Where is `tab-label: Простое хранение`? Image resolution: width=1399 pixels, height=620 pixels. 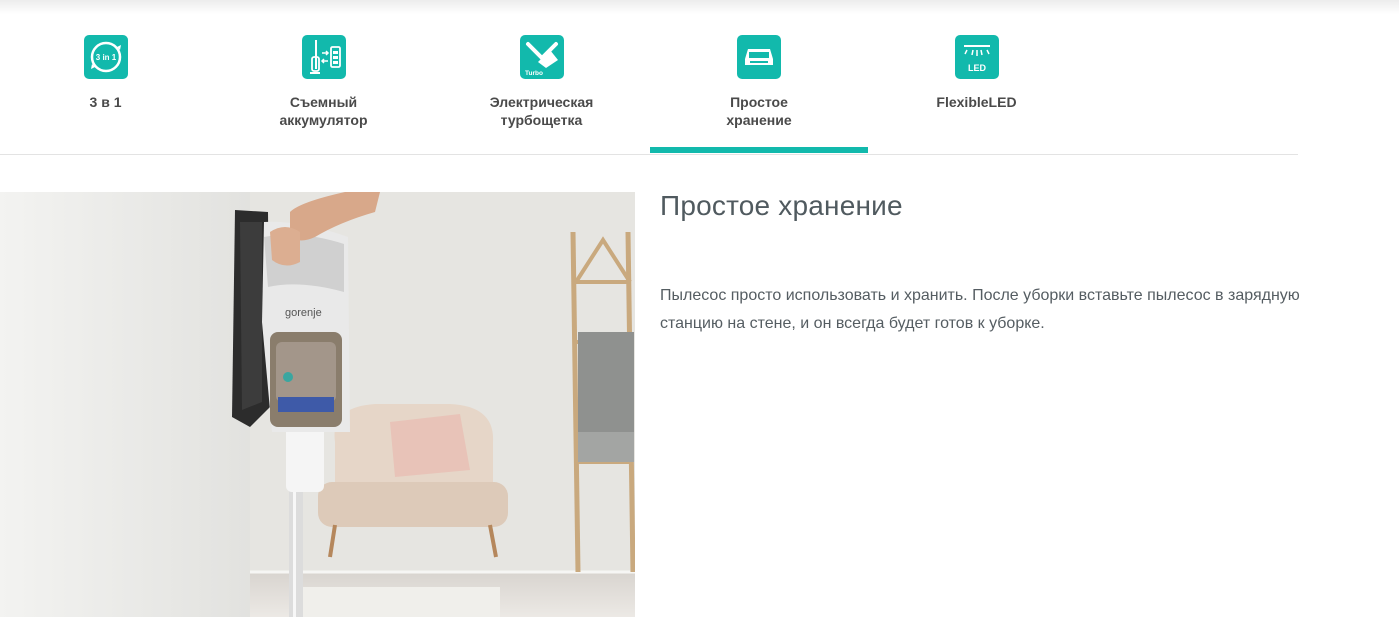
tab-label: Простое хранение is located at coordinates (759, 111).